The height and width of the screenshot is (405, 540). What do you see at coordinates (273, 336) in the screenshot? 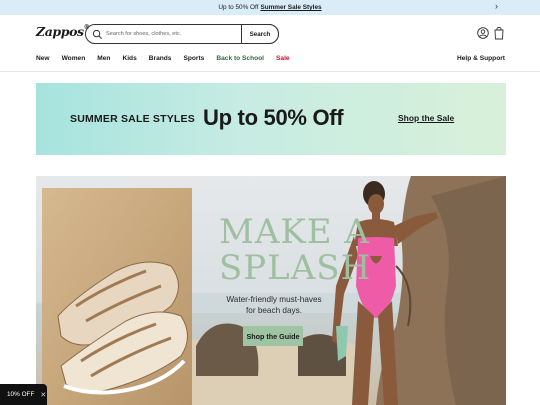
I see `shop-the-guide-button: Shop the Guide` at bounding box center [273, 336].